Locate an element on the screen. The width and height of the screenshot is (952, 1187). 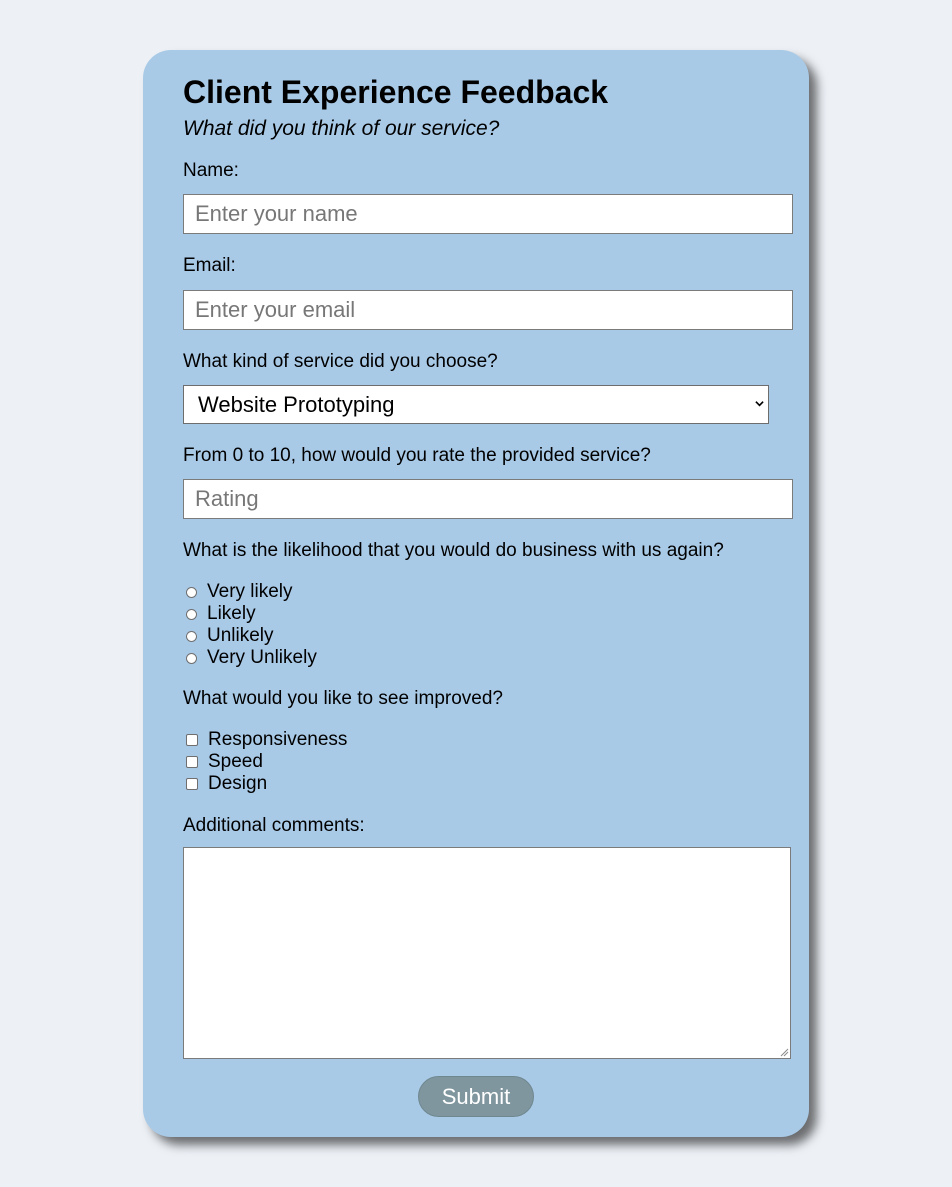
chevron-down-icon is located at coordinates (759, 404).